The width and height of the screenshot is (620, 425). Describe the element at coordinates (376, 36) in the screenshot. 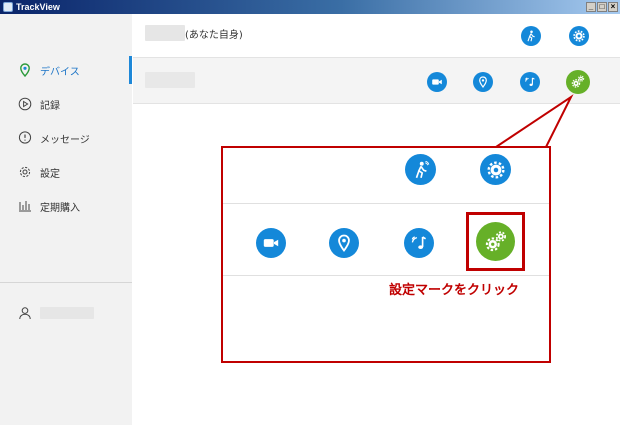

I see `device-row-self: (あなた自身)` at that location.